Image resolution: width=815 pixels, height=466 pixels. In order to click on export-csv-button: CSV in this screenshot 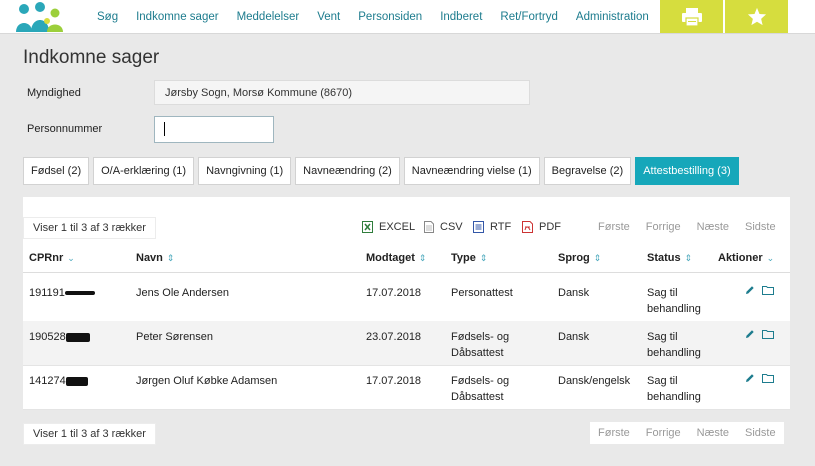, I will do `click(443, 227)`.